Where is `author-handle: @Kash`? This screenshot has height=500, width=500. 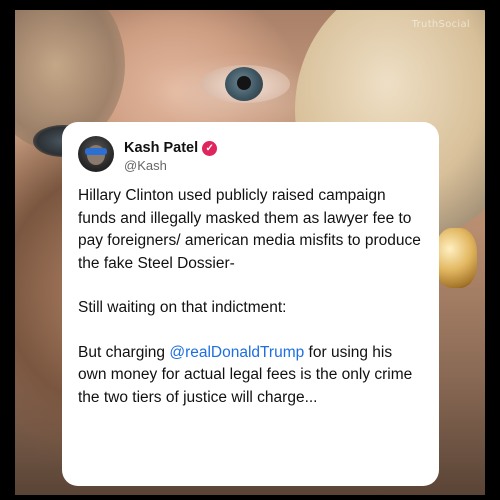
author-handle: @Kash is located at coordinates (170, 165).